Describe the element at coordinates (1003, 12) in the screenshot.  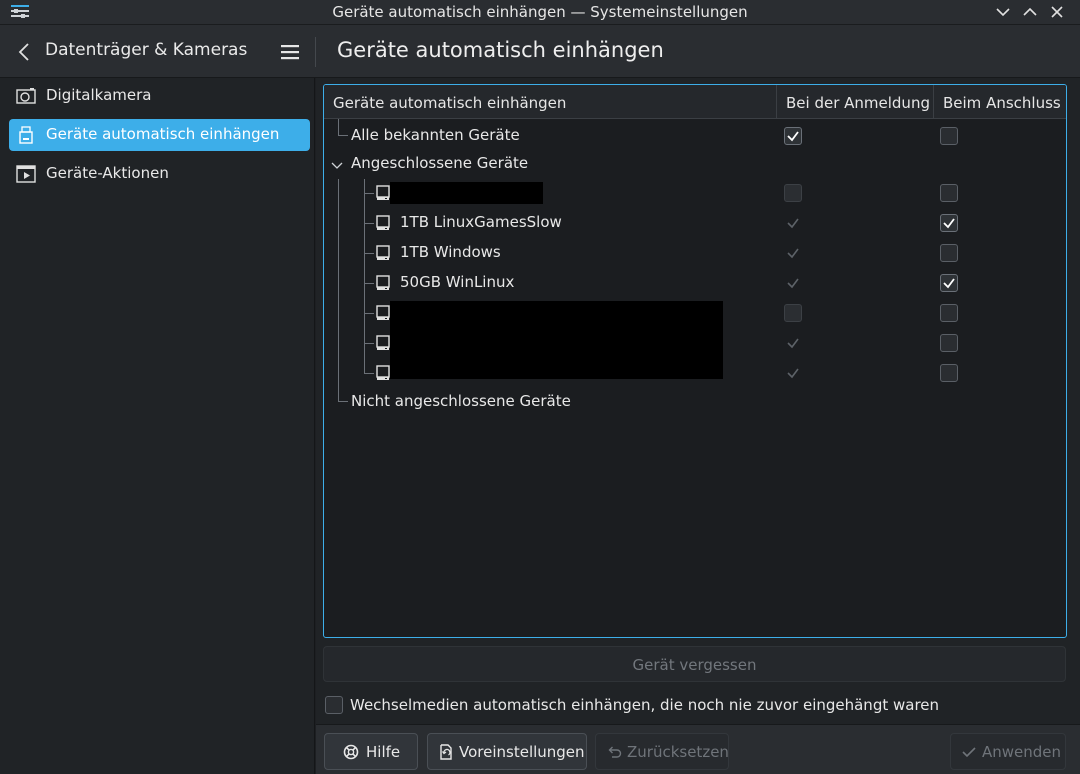
I see `minimize-icon` at that location.